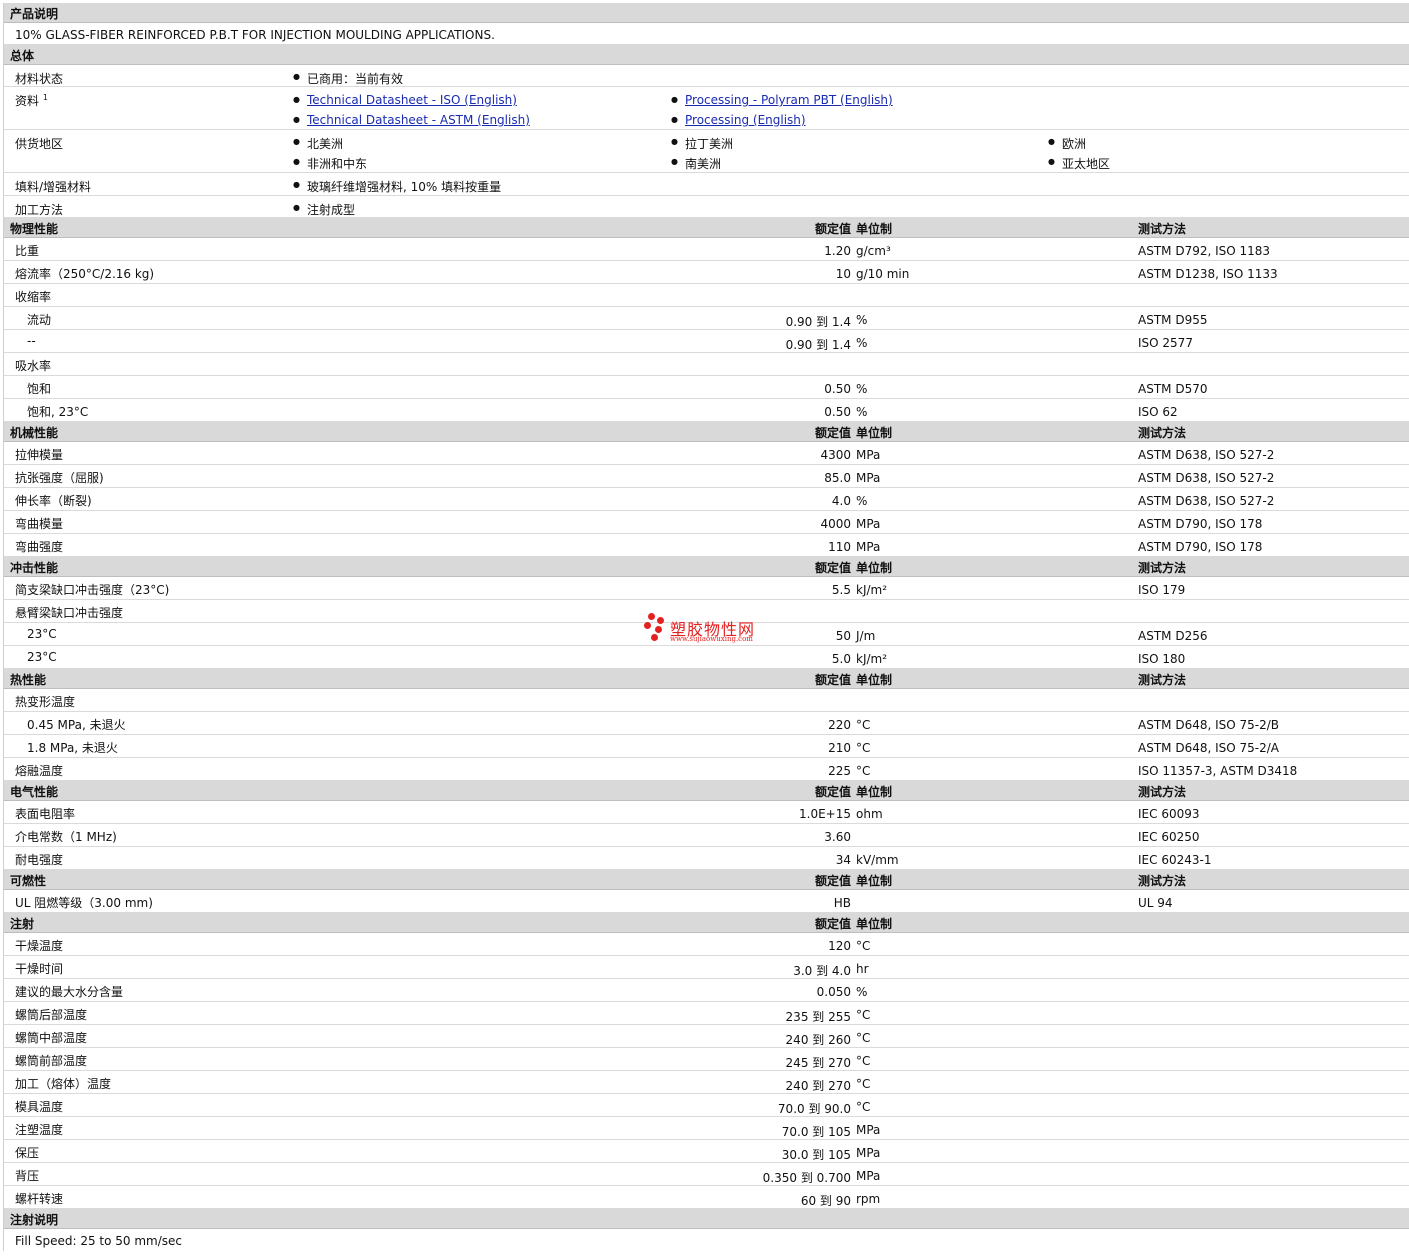  Describe the element at coordinates (706, 341) in the screenshot. I see `property-row: -- 0.90 到 1.4% ISO 2577` at that location.